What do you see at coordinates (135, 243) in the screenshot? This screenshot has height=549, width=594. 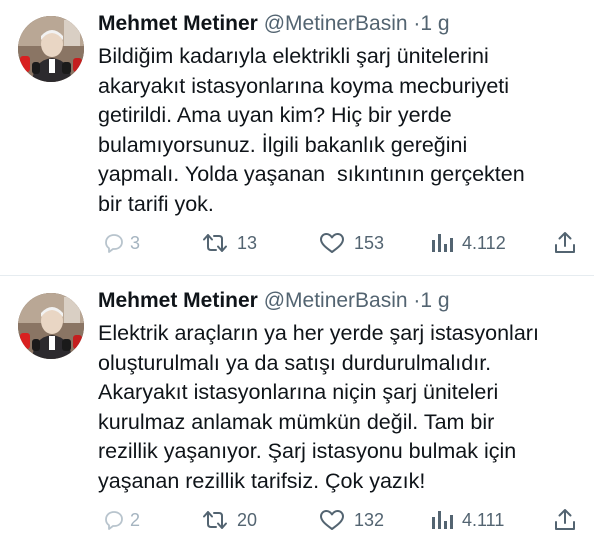 I see `reply-count: 3` at bounding box center [135, 243].